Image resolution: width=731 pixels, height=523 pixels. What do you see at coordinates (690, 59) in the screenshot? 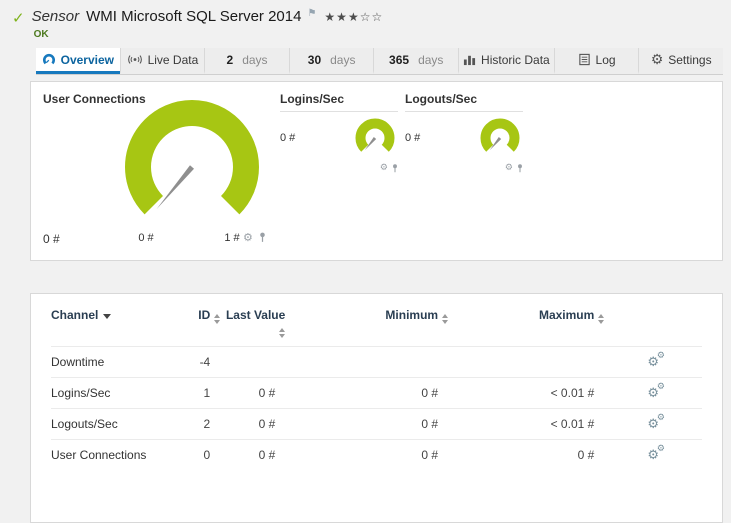
I see `tab-label: Settings` at bounding box center [690, 59].